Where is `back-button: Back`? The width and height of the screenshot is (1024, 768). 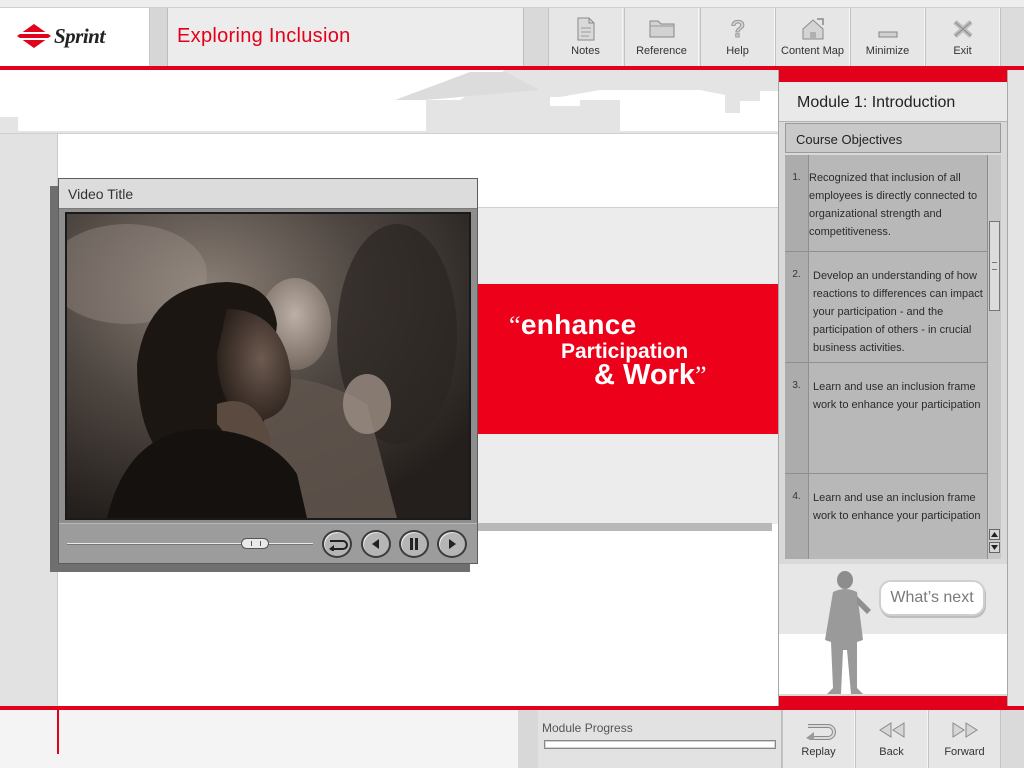
back-button: Back is located at coordinates (891, 739).